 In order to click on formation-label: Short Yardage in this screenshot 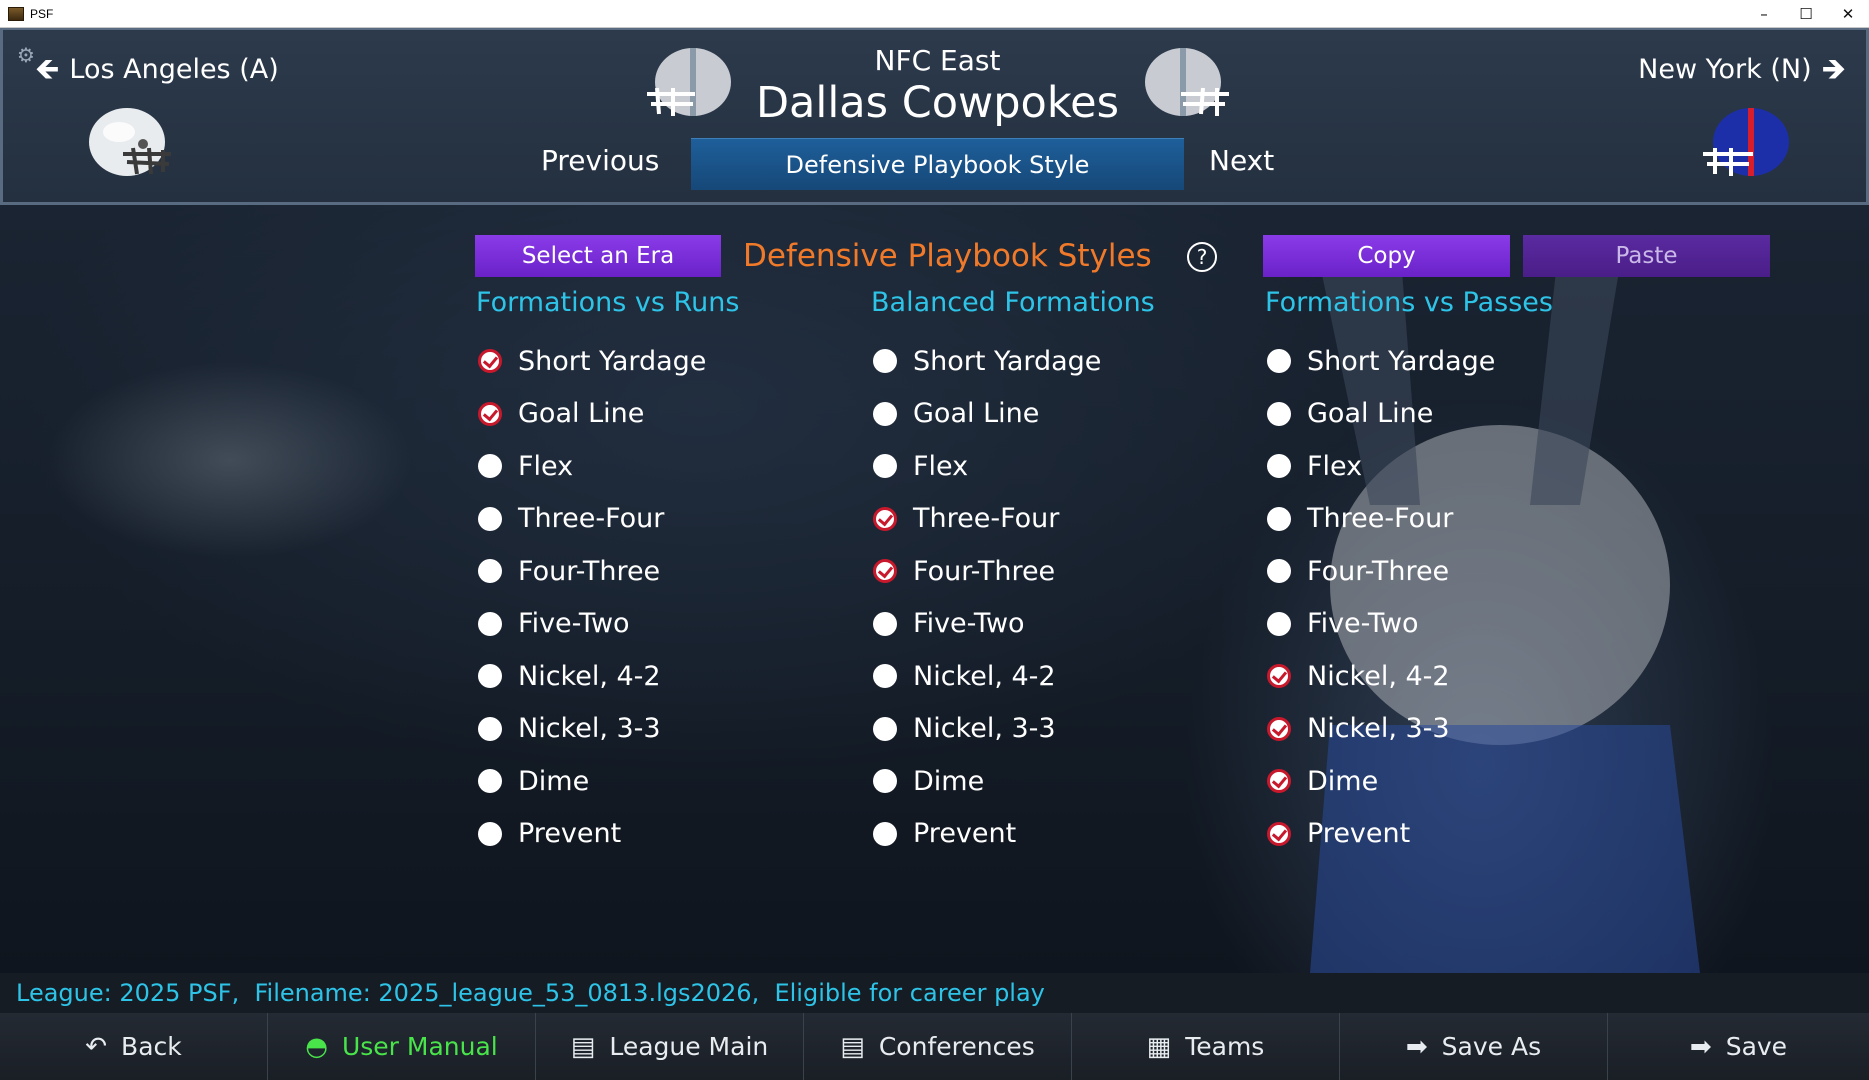, I will do `click(1401, 361)`.